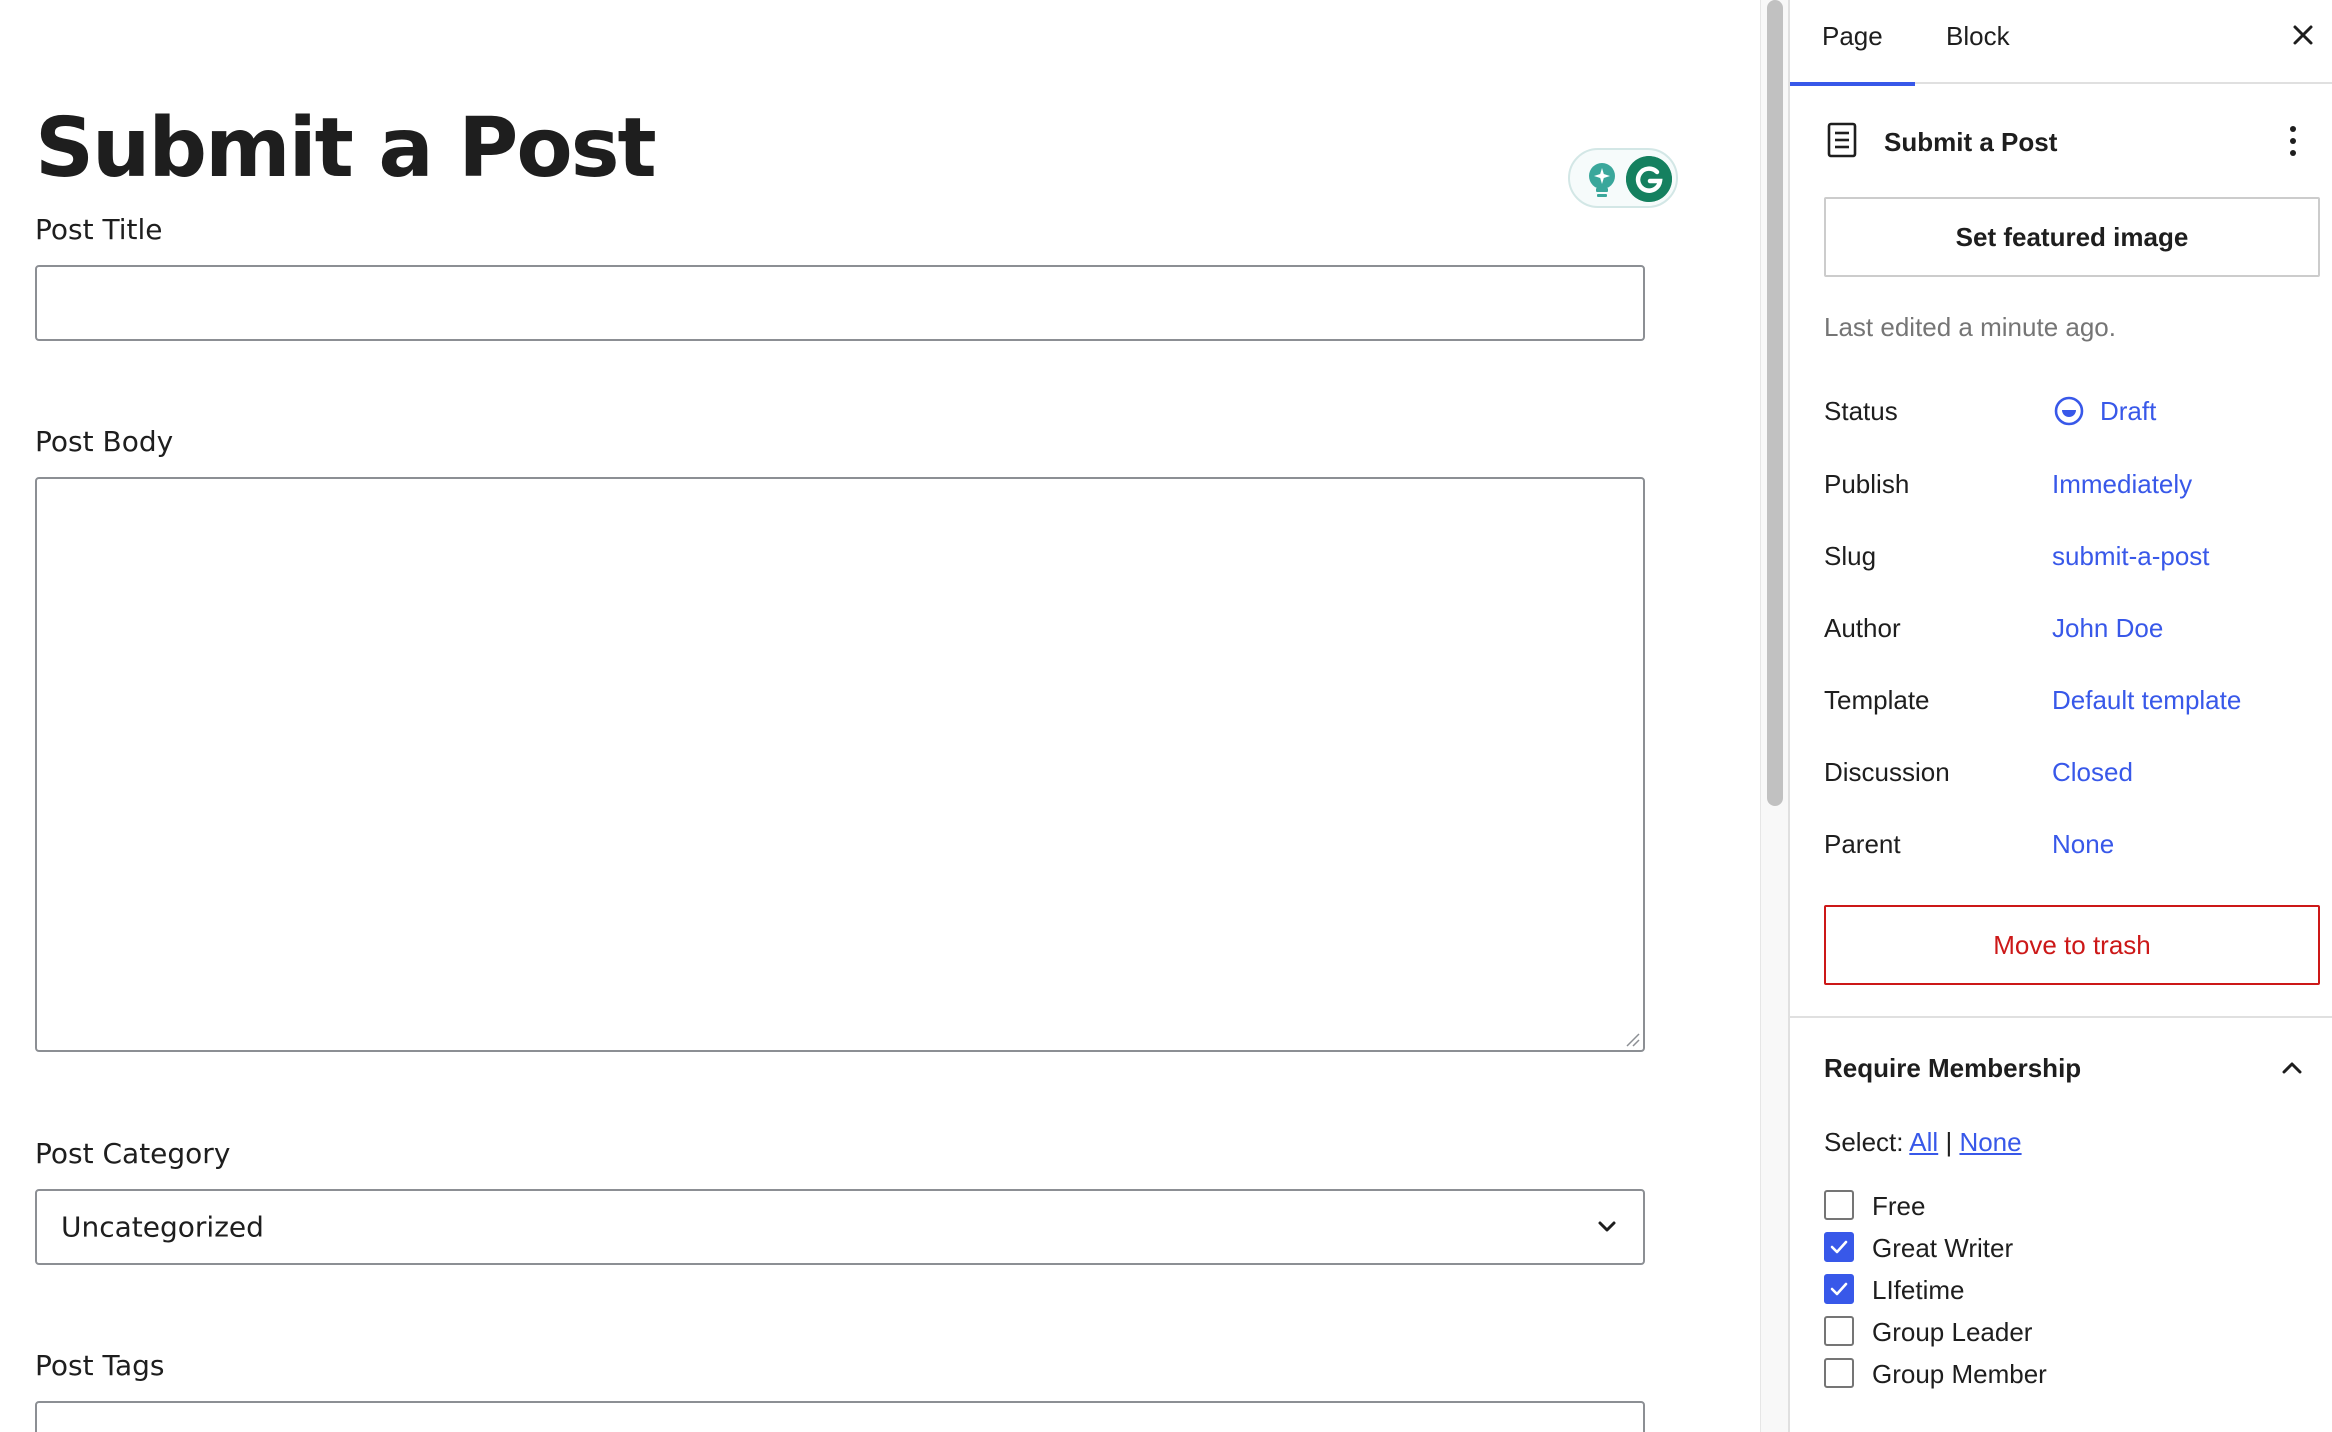 The image size is (2332, 1432). I want to click on membership-level-label: Group Member, so click(1959, 1374).